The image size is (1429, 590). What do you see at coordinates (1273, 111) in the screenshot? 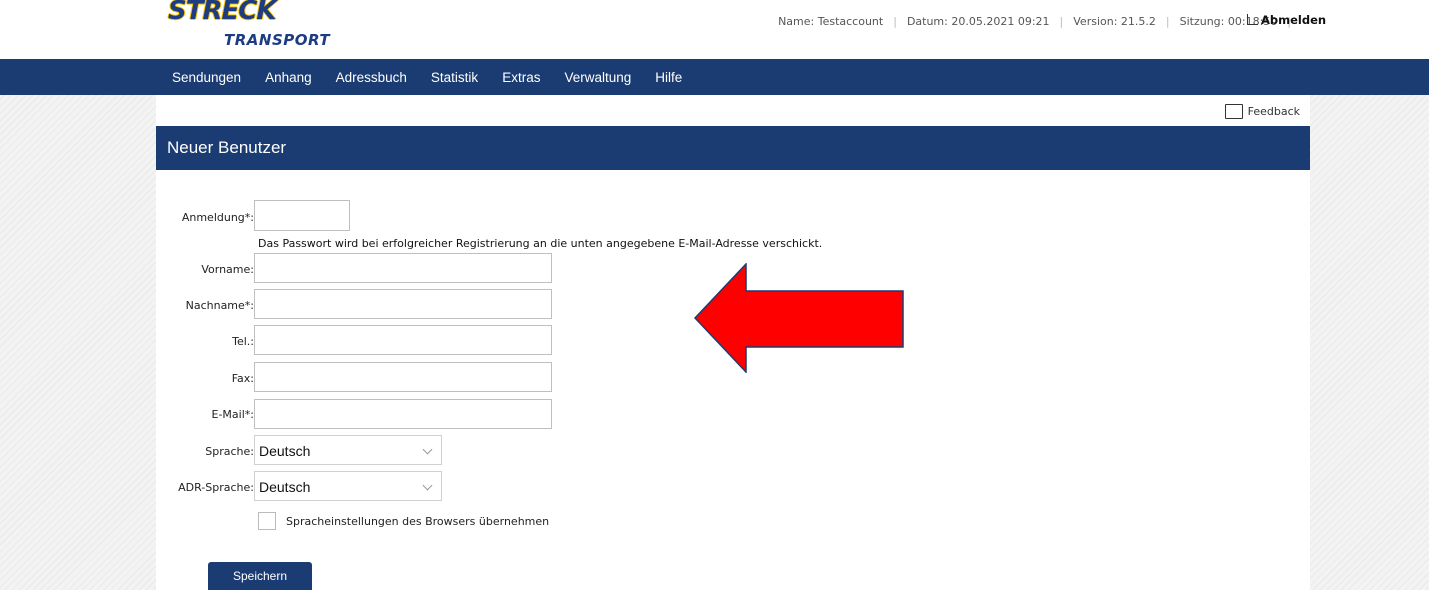
I see `feedback-label: Feedback` at bounding box center [1273, 111].